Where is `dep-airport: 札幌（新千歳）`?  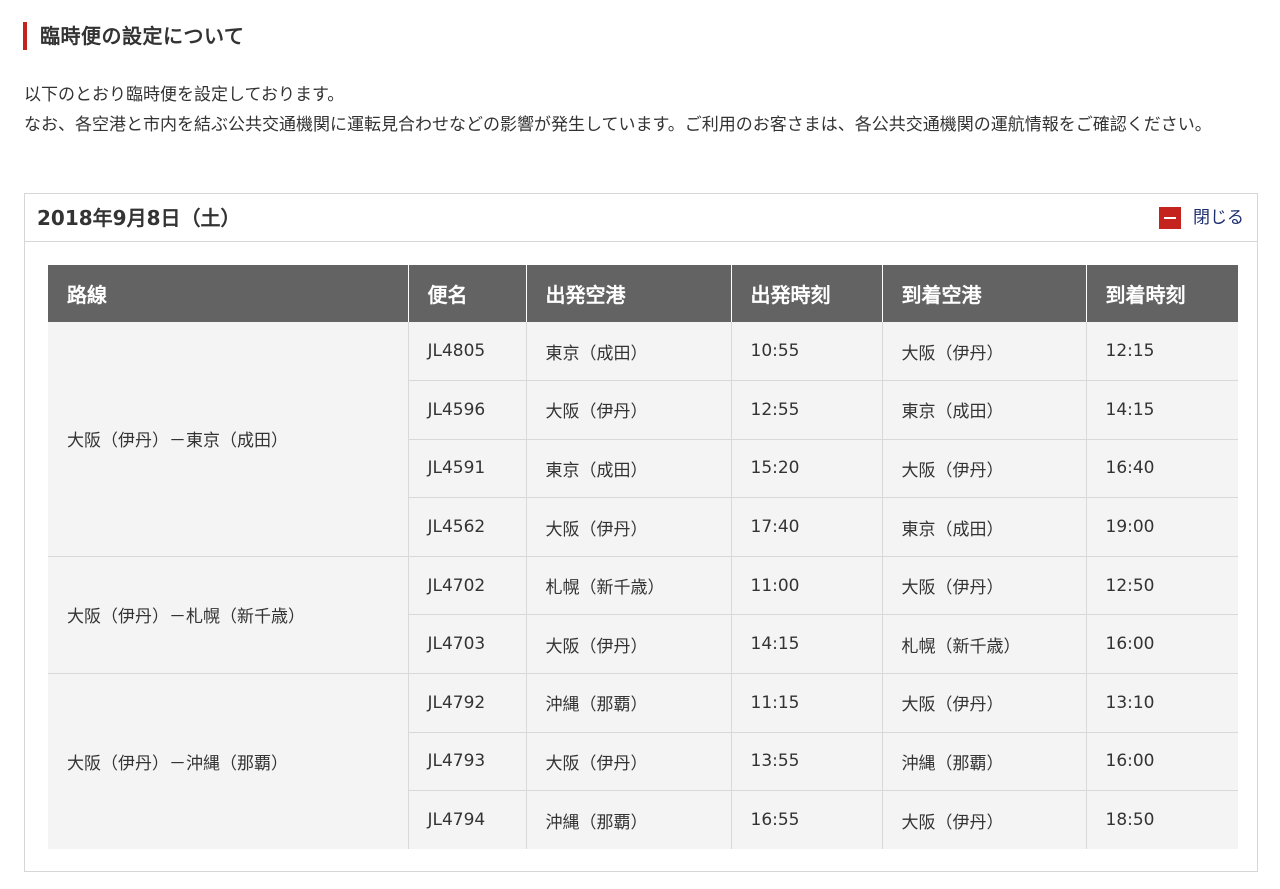
dep-airport: 札幌（新千歳） is located at coordinates (629, 586).